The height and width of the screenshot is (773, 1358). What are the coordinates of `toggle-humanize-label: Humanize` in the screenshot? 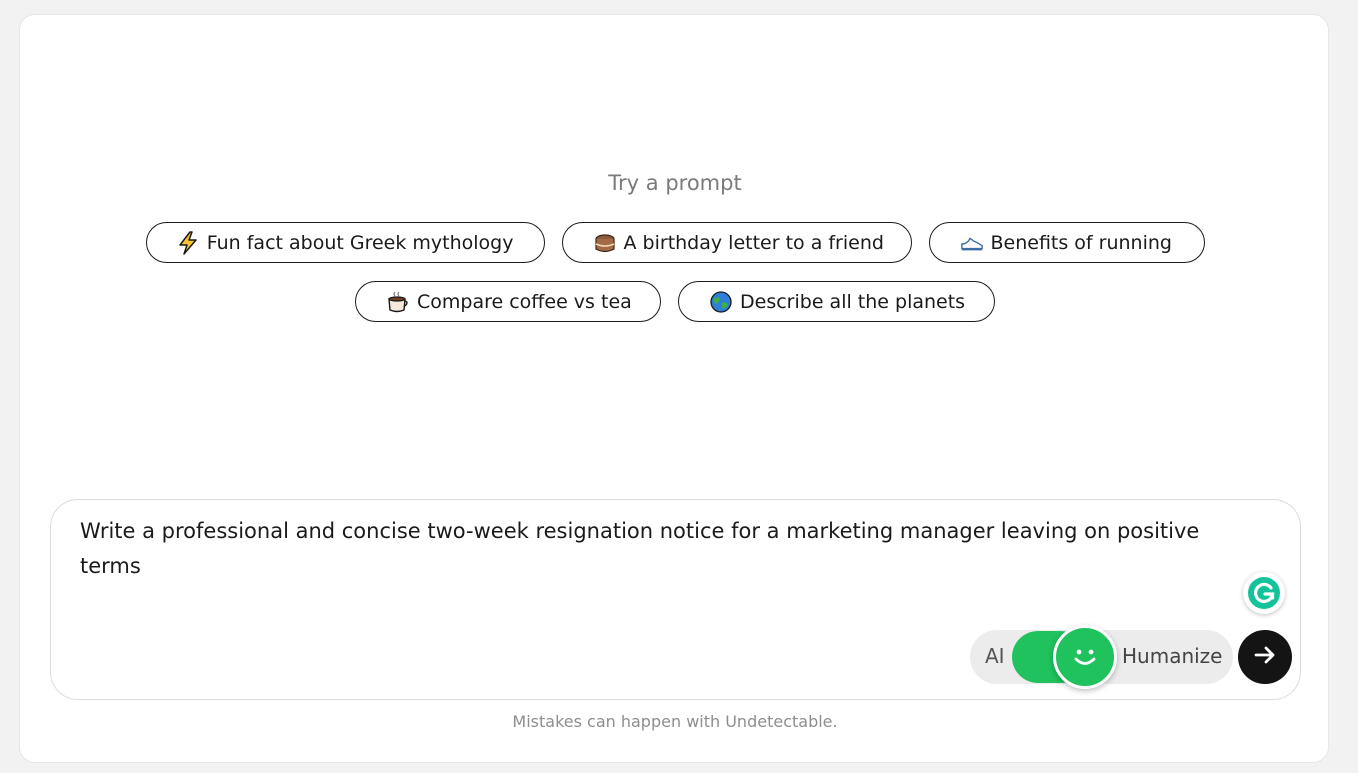 It's located at (1172, 656).